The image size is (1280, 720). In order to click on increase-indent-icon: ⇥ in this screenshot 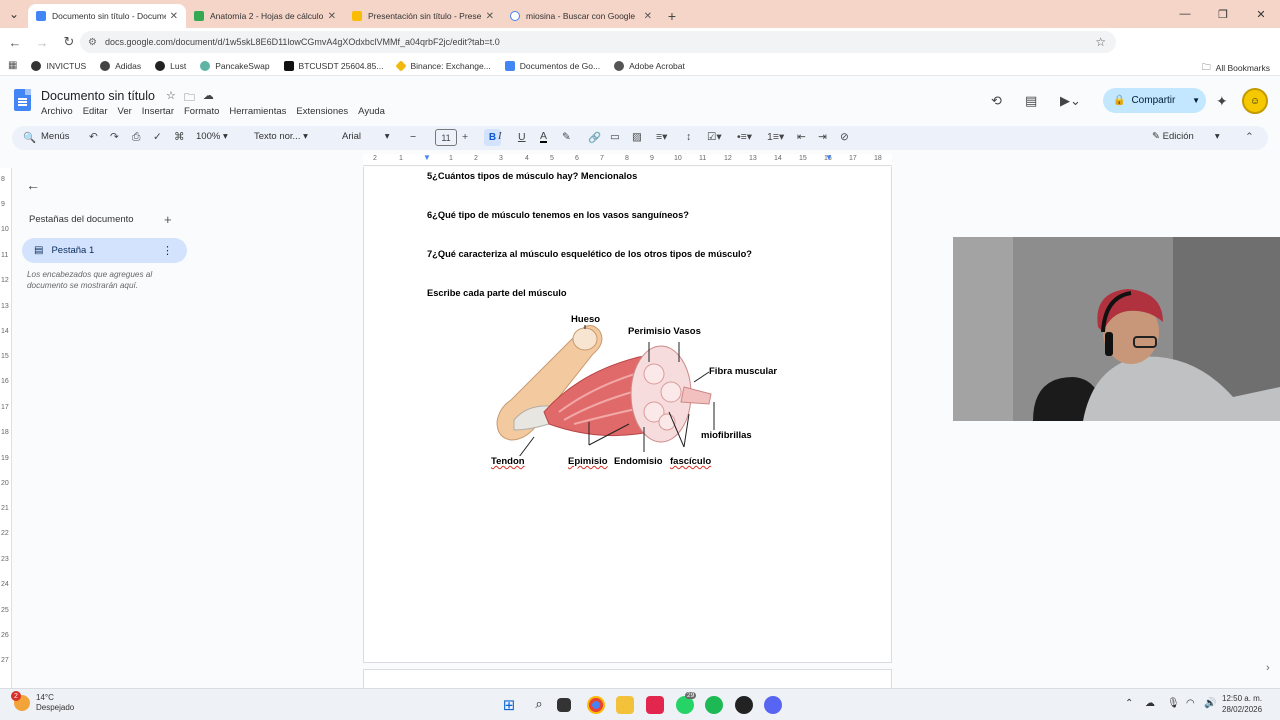, I will do `click(822, 137)`.